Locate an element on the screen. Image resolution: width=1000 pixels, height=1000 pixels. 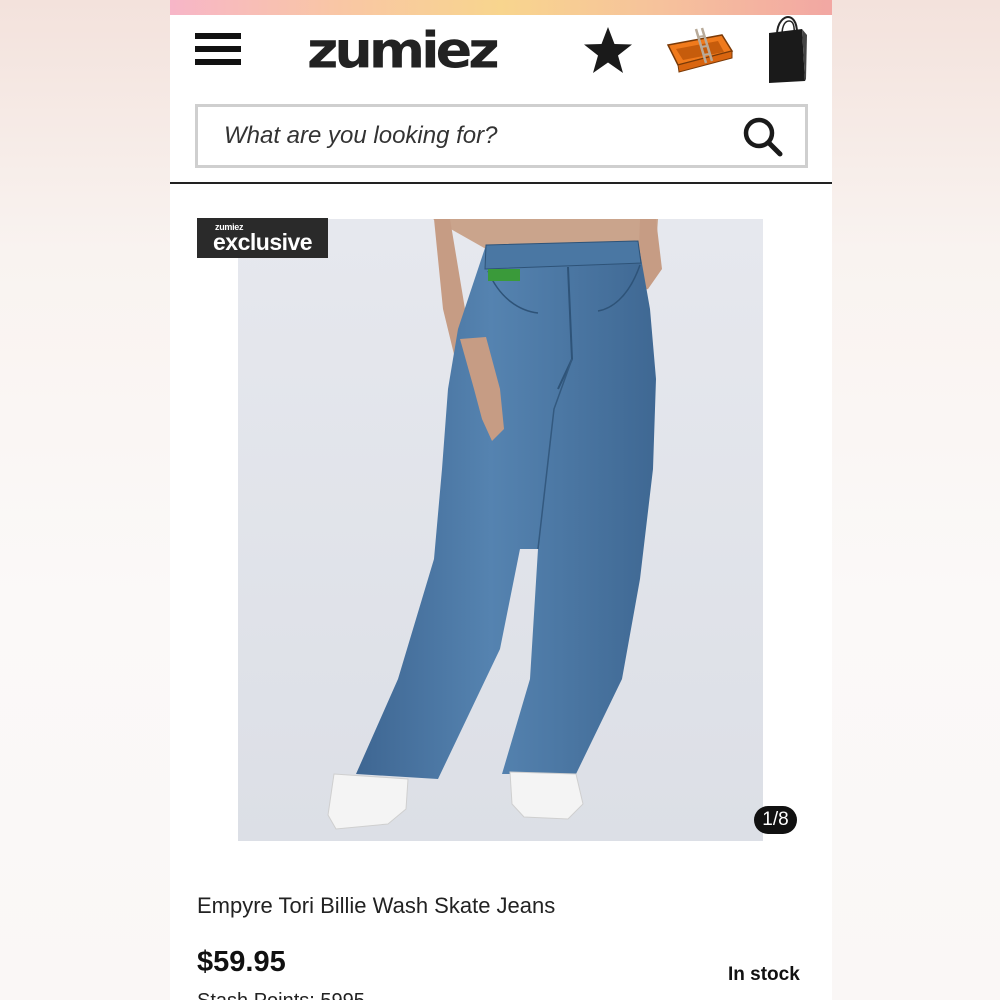
zumiez-logo: zumiez is located at coordinates (403, 50).